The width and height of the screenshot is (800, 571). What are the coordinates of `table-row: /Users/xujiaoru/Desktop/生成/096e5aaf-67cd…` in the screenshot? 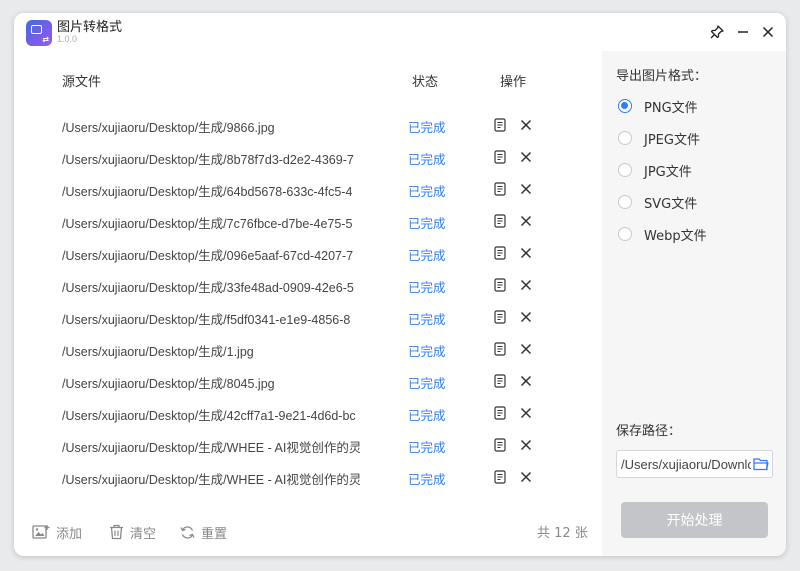 It's located at (308, 253).